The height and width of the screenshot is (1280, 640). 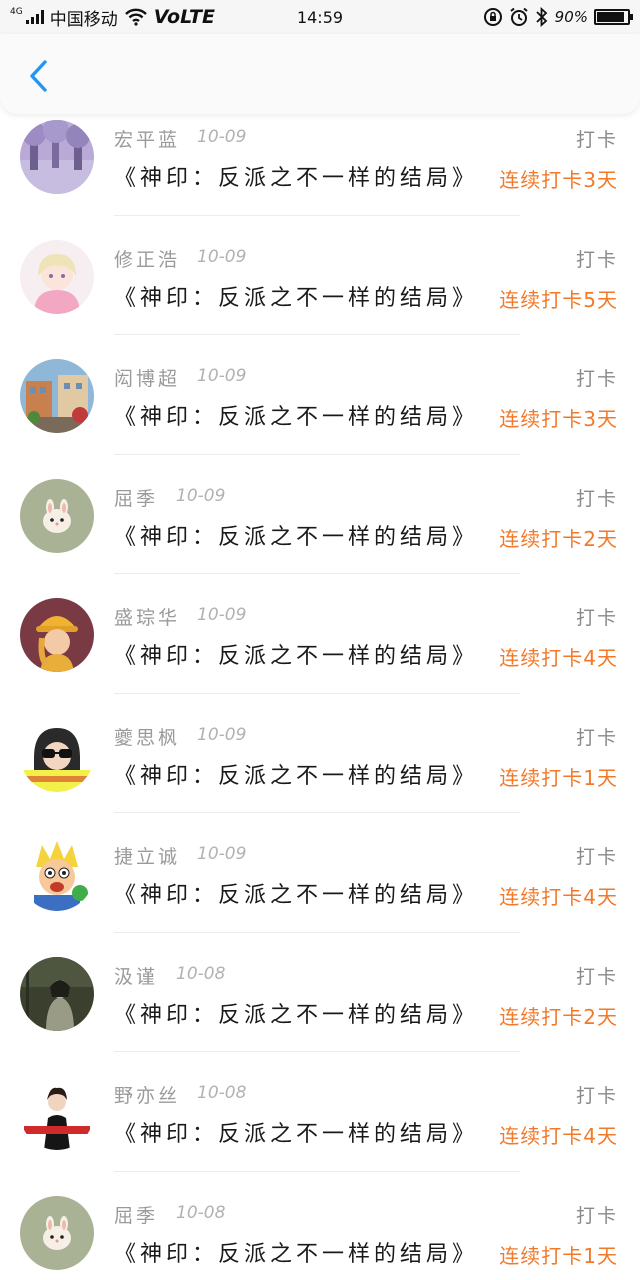 I want to click on back-button, so click(x=38, y=76).